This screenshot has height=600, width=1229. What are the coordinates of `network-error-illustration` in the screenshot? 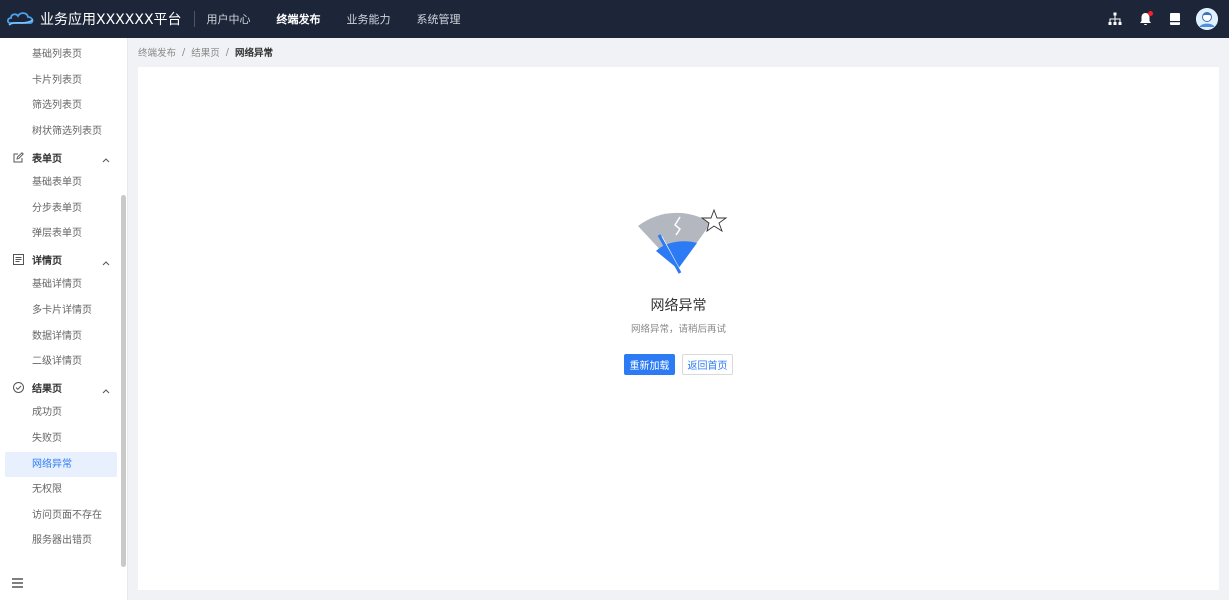 It's located at (685, 244).